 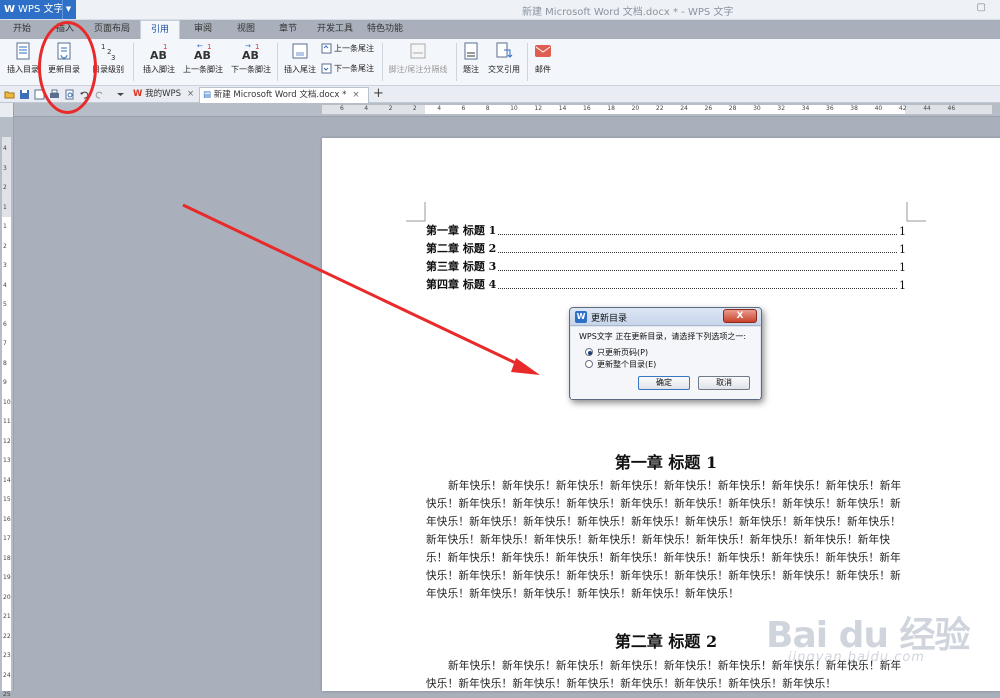 I want to click on watermark-url: jingyan.baidu.com, so click(x=856, y=657).